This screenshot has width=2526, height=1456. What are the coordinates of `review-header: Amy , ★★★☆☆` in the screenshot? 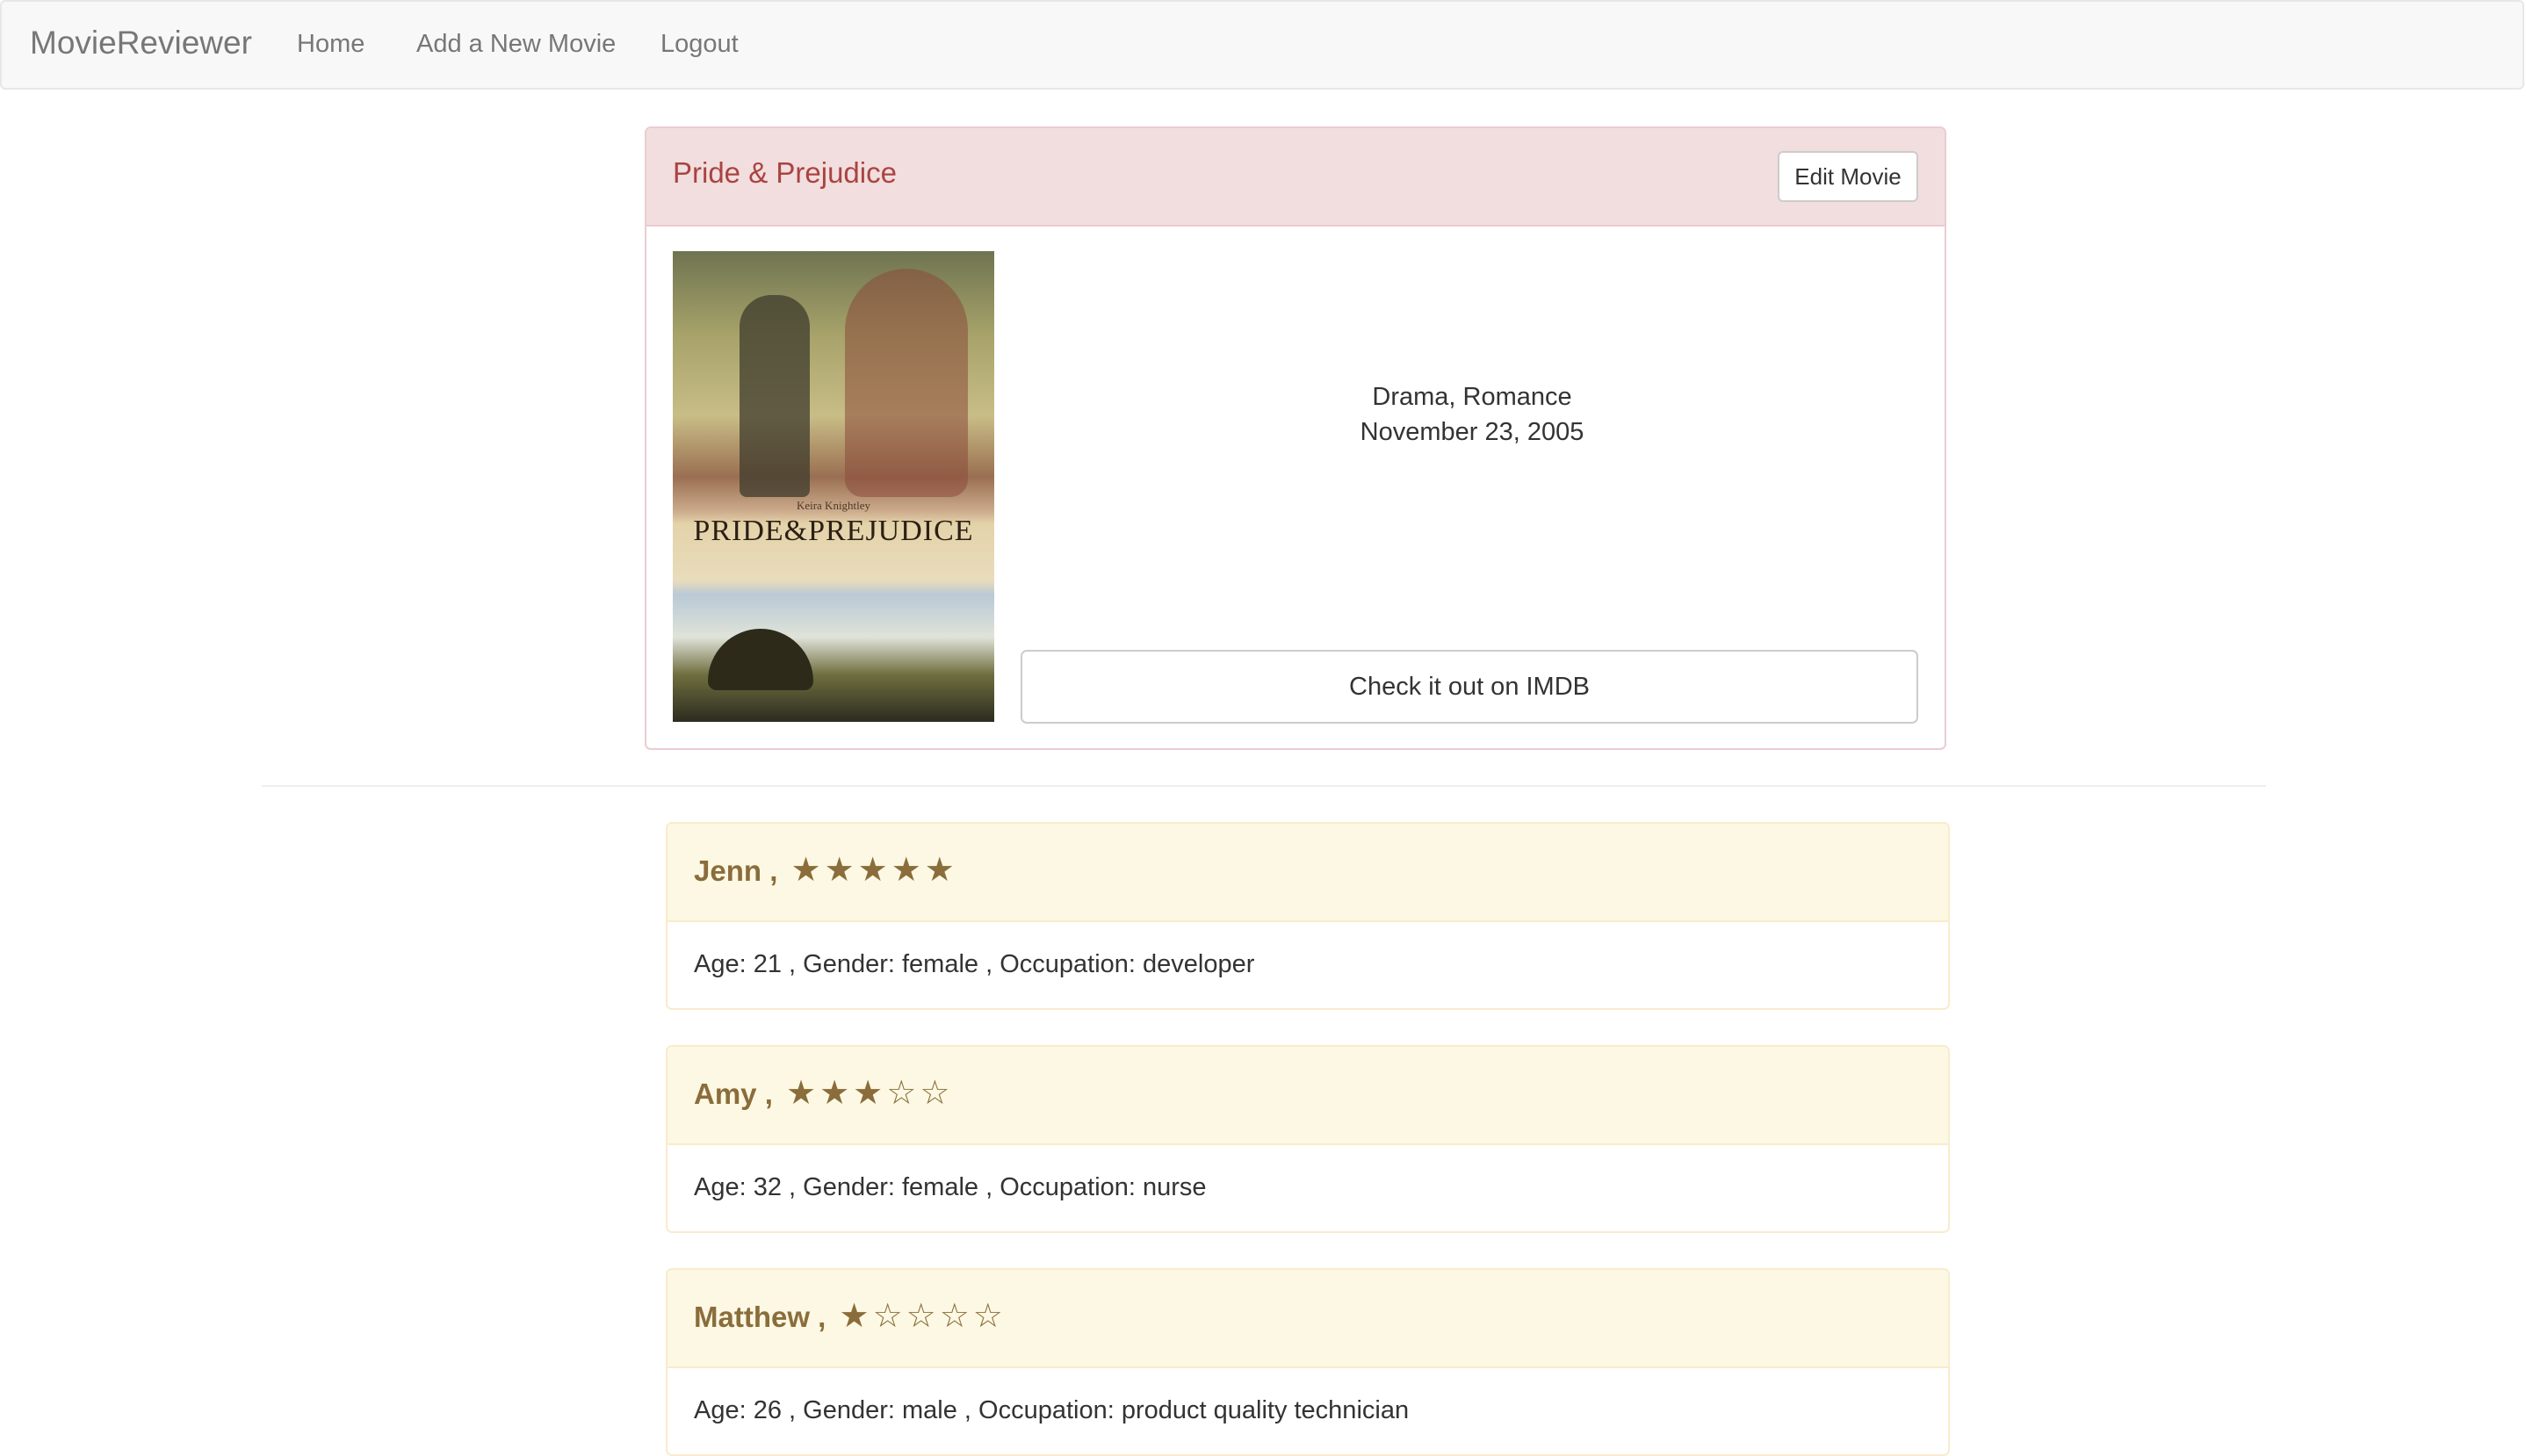 It's located at (1308, 1096).